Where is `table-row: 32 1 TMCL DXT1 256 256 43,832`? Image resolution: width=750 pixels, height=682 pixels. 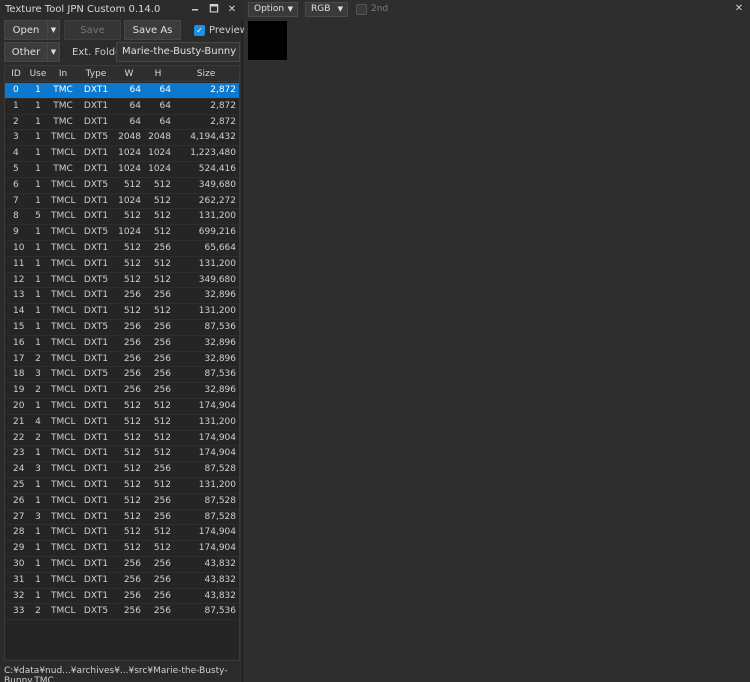 table-row: 32 1 TMCL DXT1 256 256 43,832 is located at coordinates (122, 597).